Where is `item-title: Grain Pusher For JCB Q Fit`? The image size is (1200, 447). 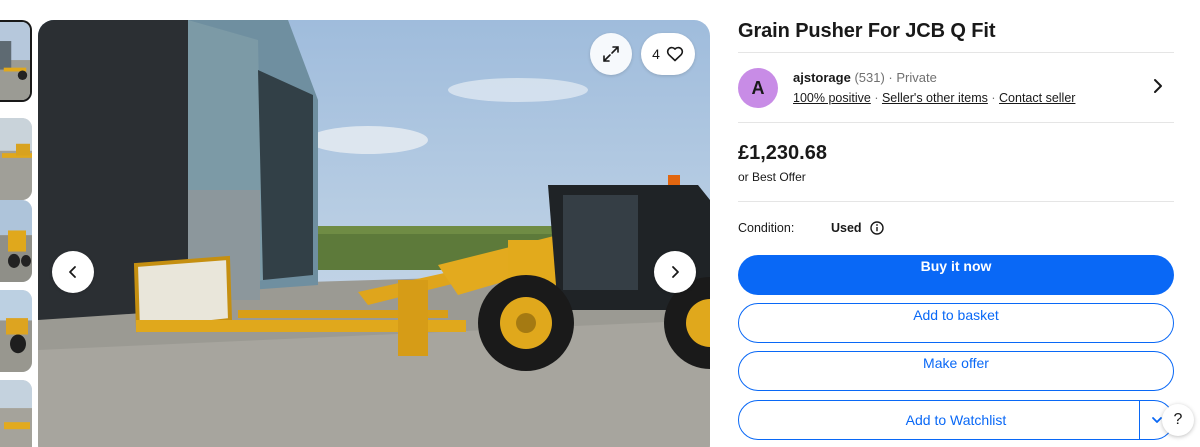
item-title: Grain Pusher For JCB Q Fit is located at coordinates (867, 31).